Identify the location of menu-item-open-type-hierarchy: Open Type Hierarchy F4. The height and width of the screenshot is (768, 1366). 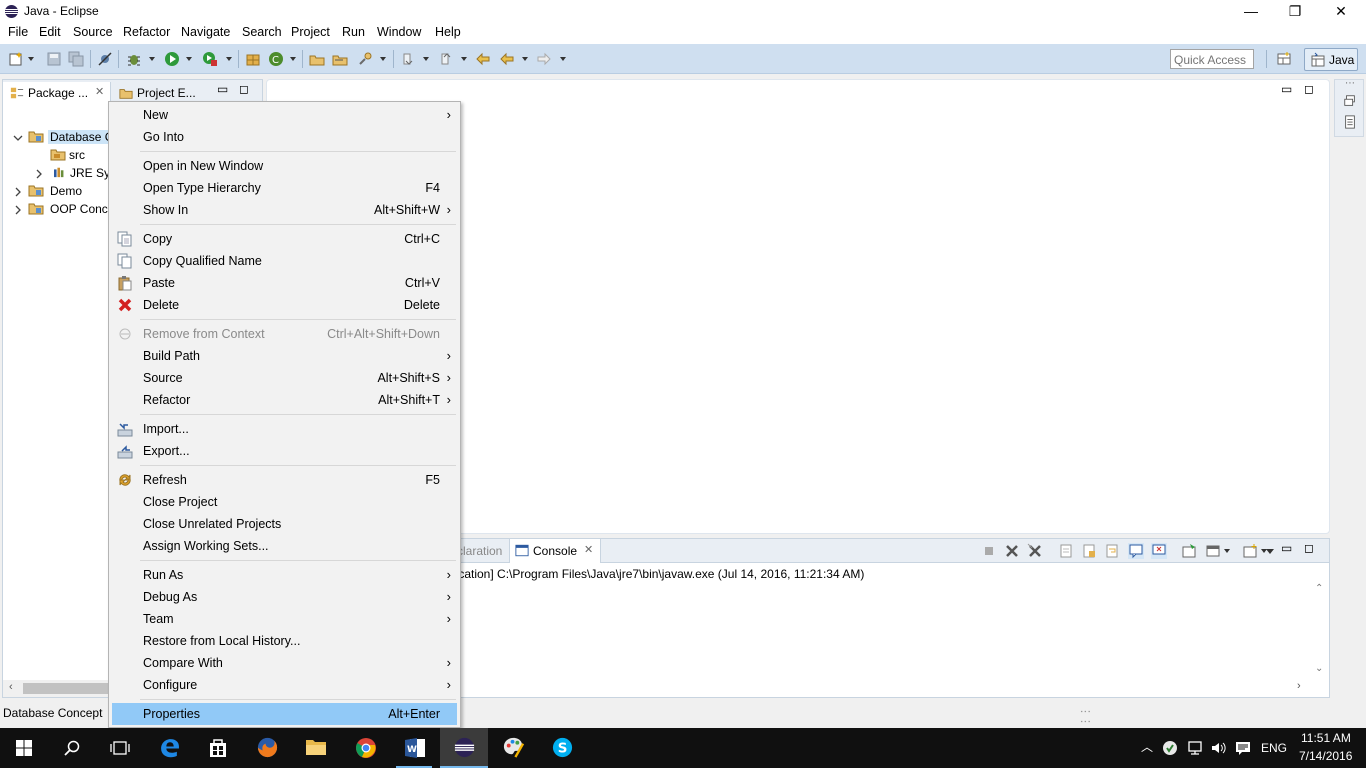
(284, 188).